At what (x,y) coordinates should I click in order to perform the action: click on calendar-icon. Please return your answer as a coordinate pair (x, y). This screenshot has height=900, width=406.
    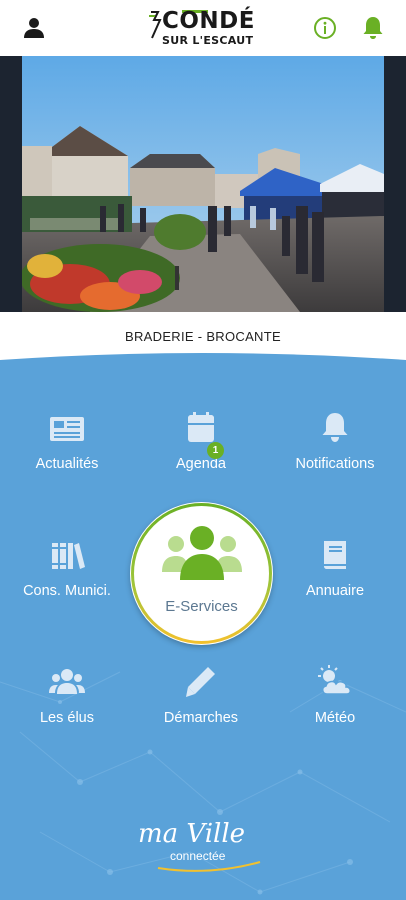
    Looking at the image, I should click on (201, 427).